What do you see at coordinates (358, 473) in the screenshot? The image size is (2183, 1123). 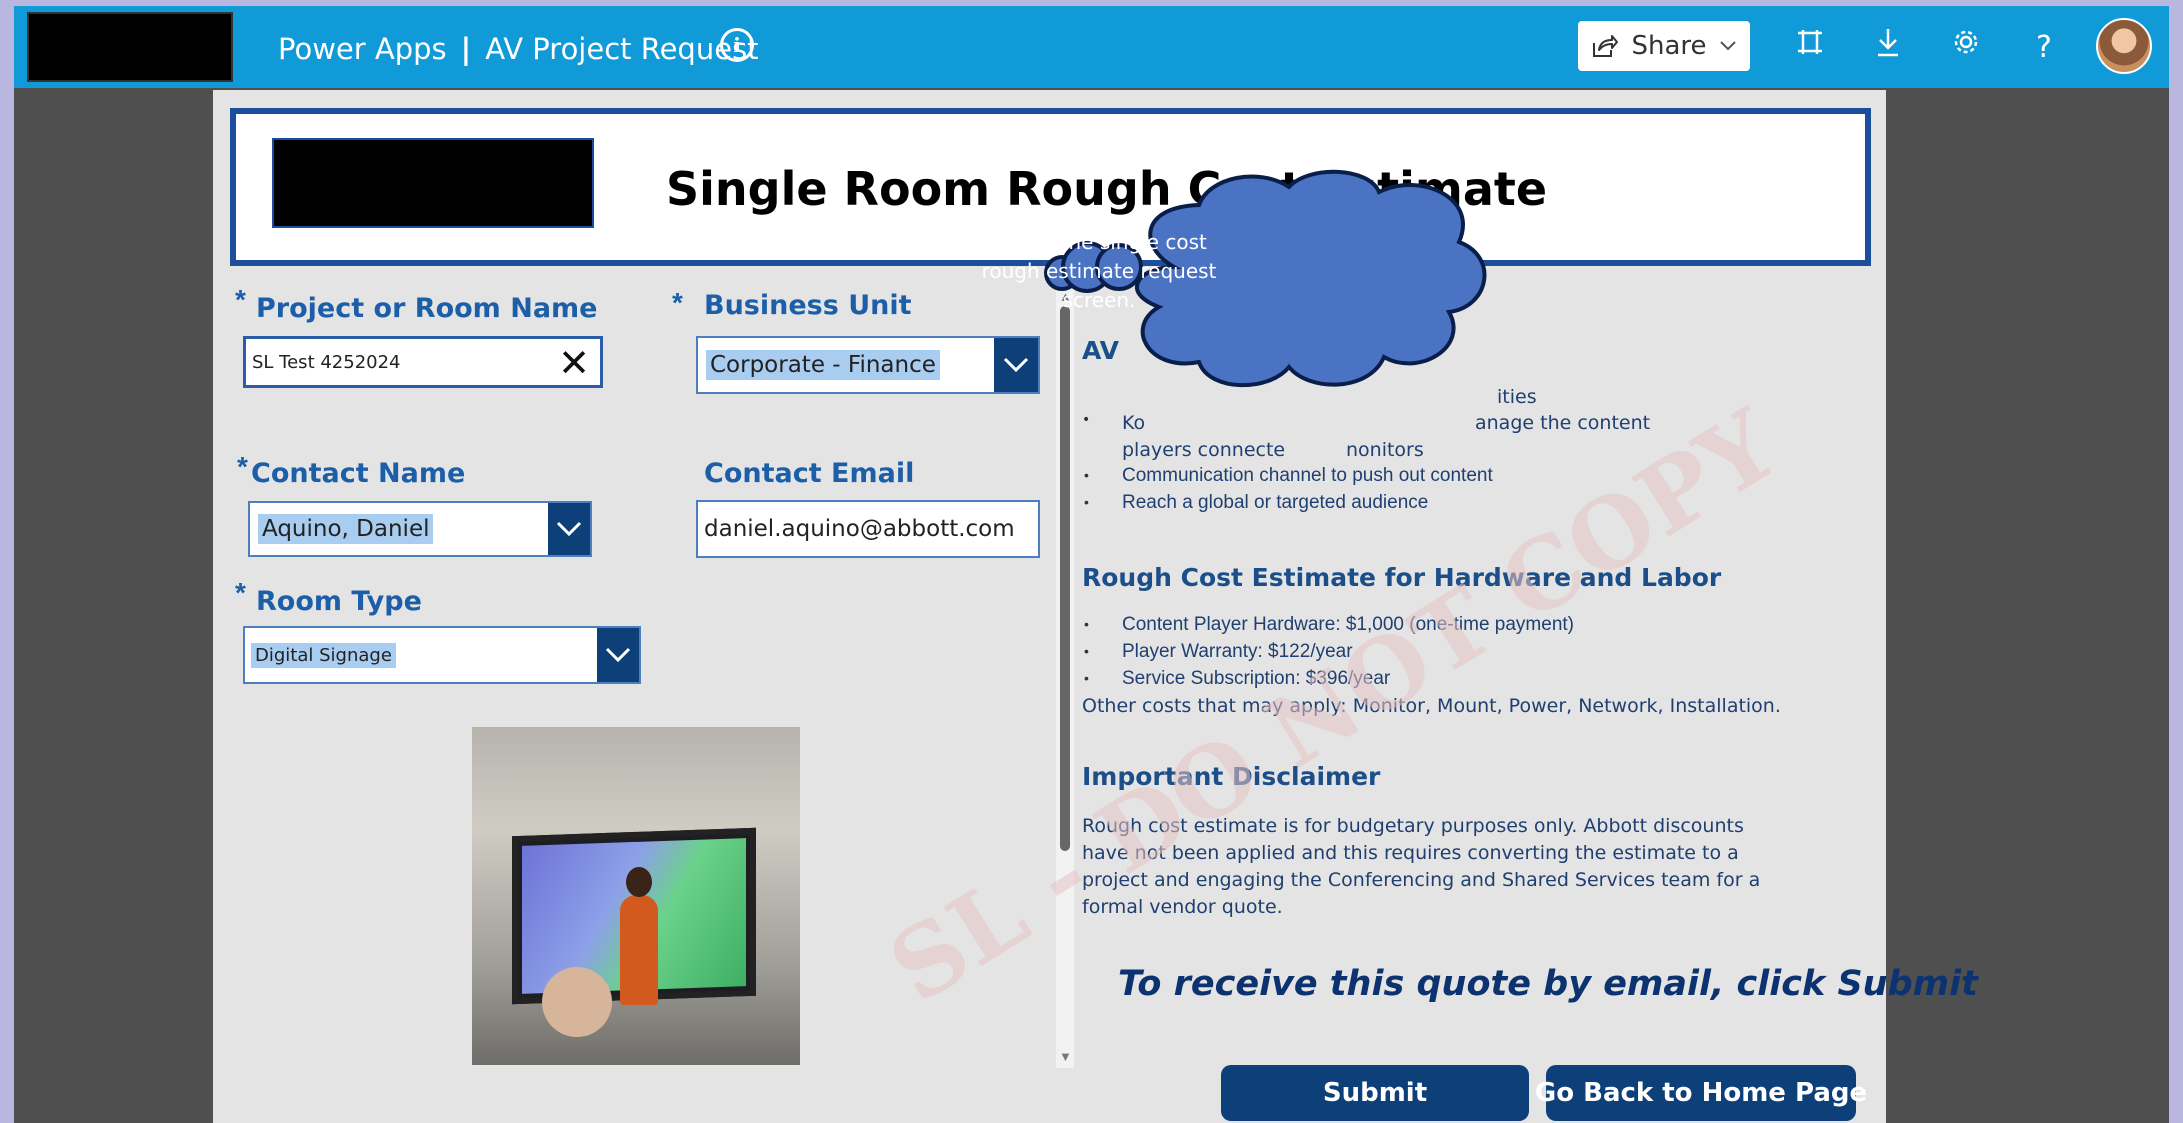 I see `contact-name-label: Contact Name` at bounding box center [358, 473].